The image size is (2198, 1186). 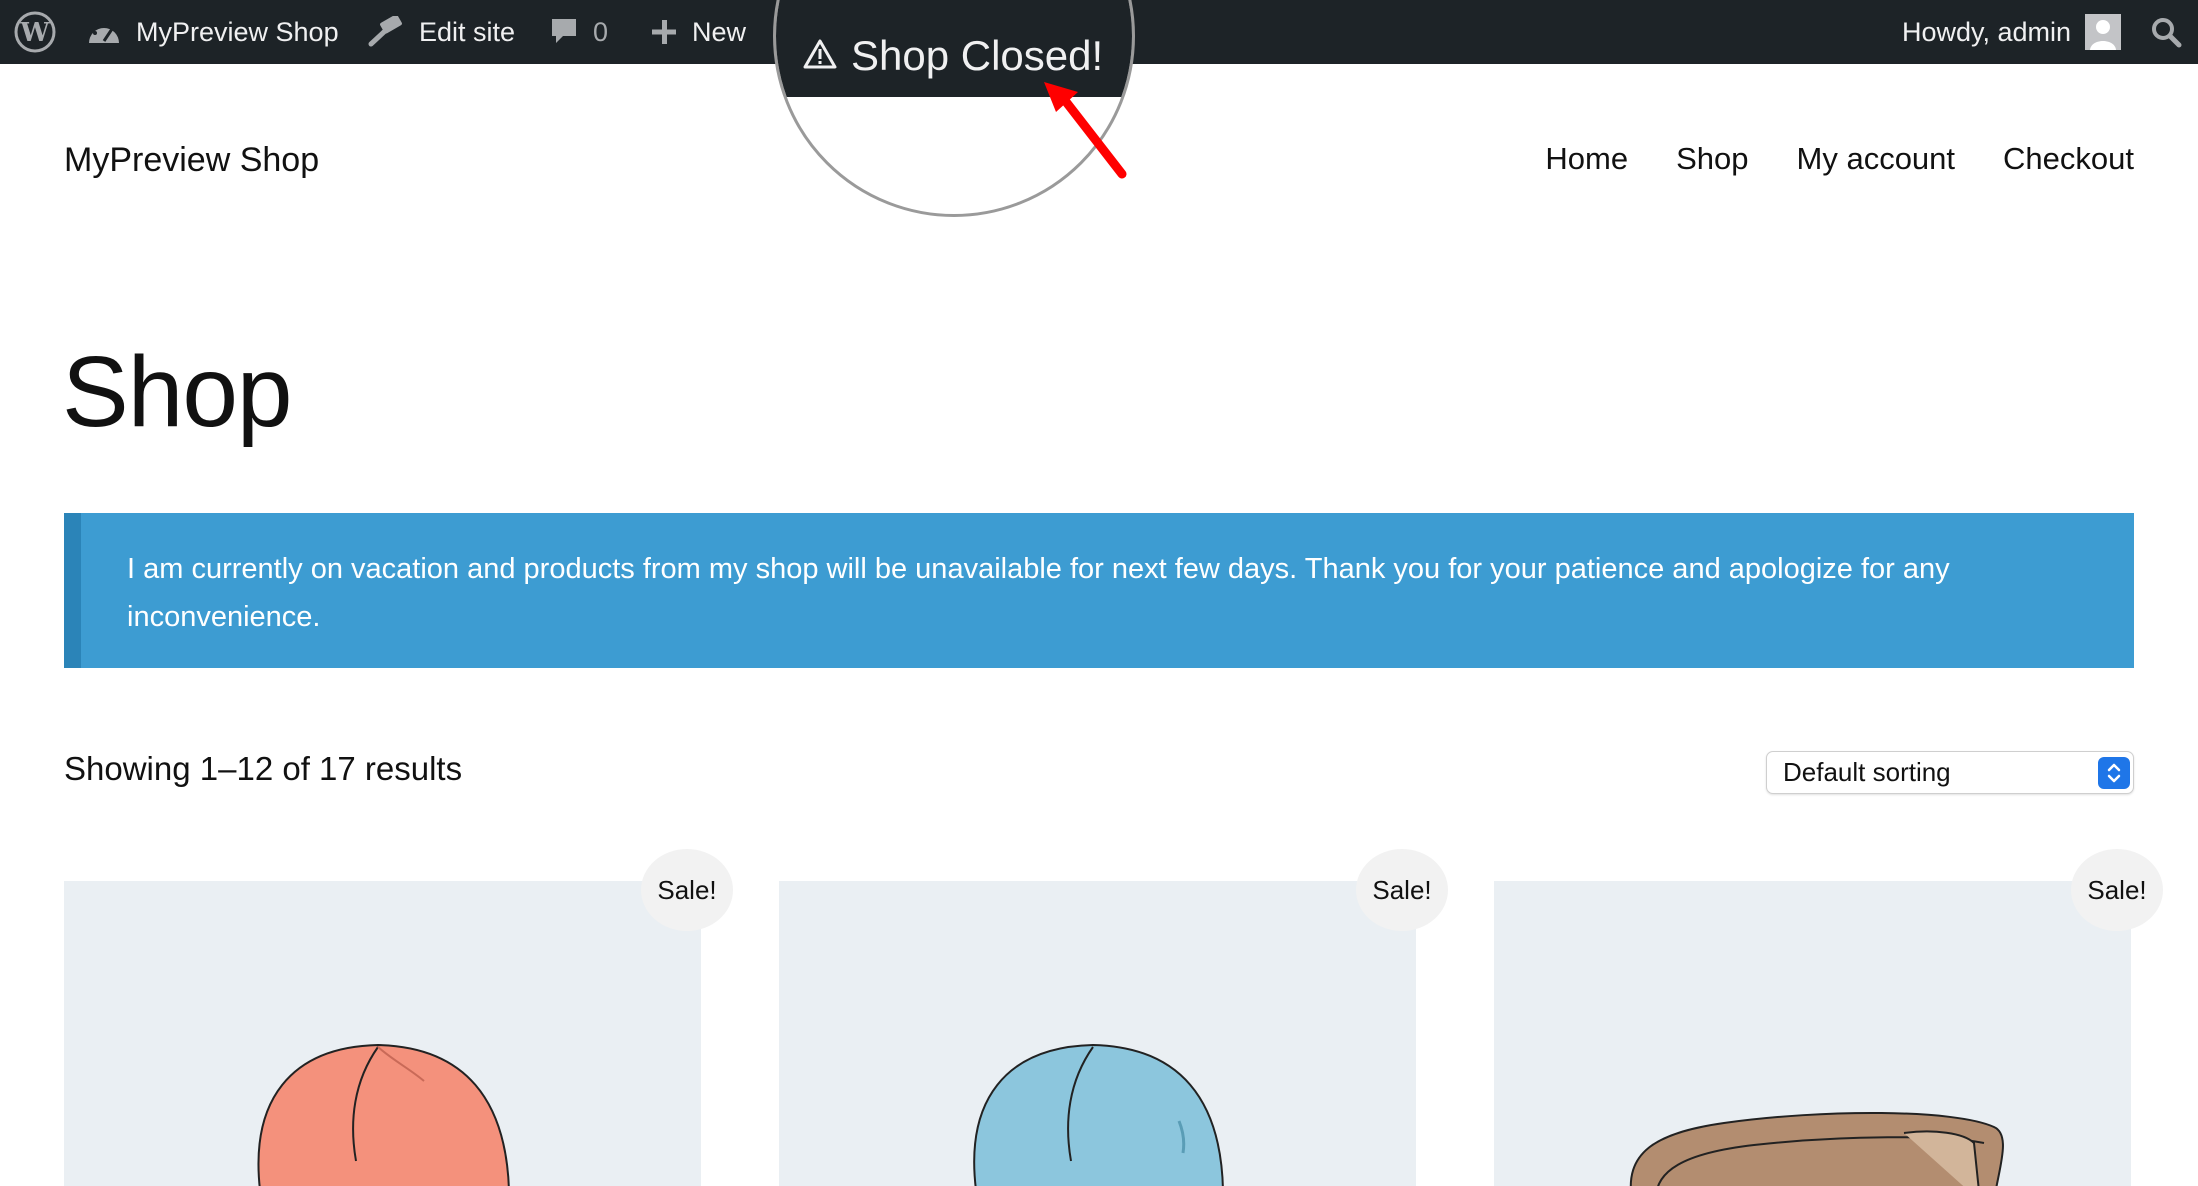 I want to click on comment-bubble-icon, so click(x=564, y=32).